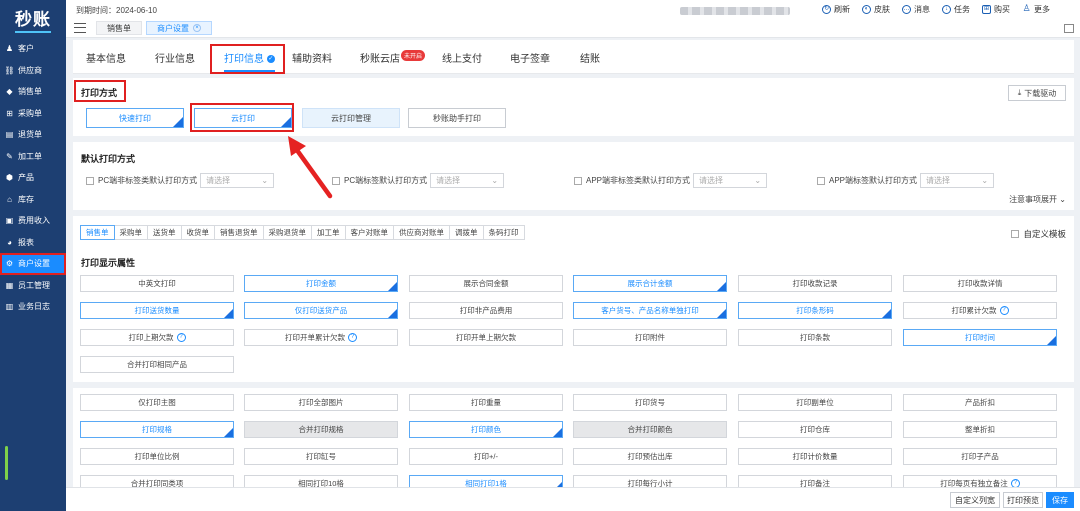 The width and height of the screenshot is (1080, 511). Describe the element at coordinates (1037, 93) in the screenshot. I see `download-driver-button: ⤓ 下载驱动` at that location.